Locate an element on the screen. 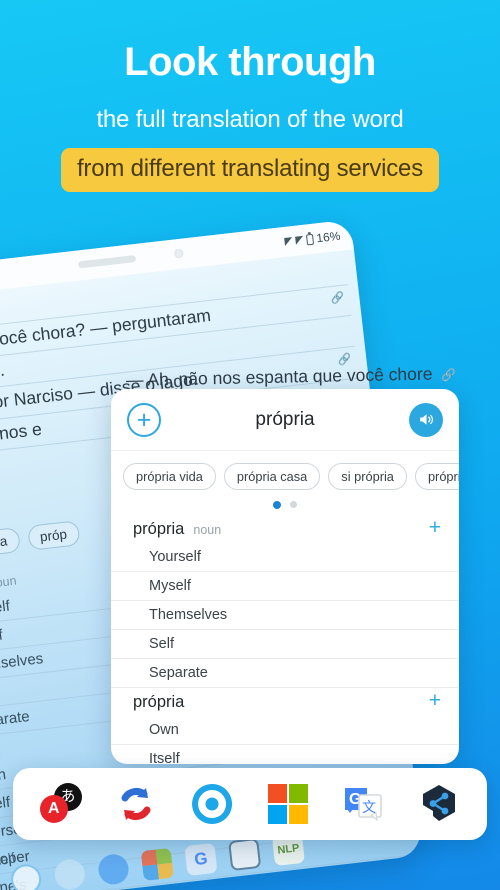 The height and width of the screenshot is (890, 500). promo-badge-wrap: from different translating services is located at coordinates (250, 170).